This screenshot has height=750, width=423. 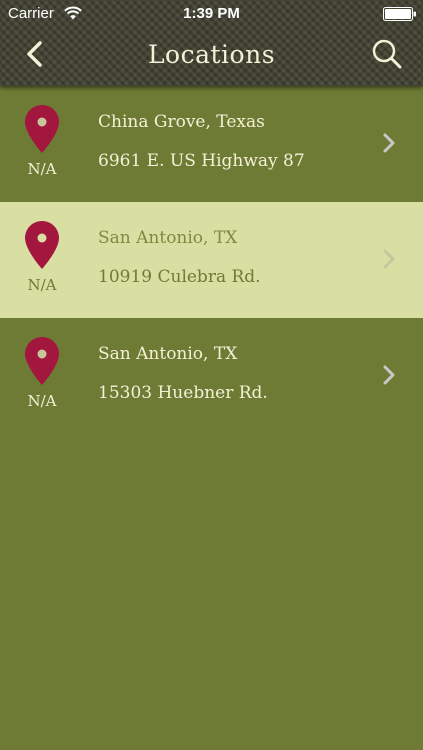 I want to click on status-bar: Carrier 1:39 PM, so click(x=211, y=14).